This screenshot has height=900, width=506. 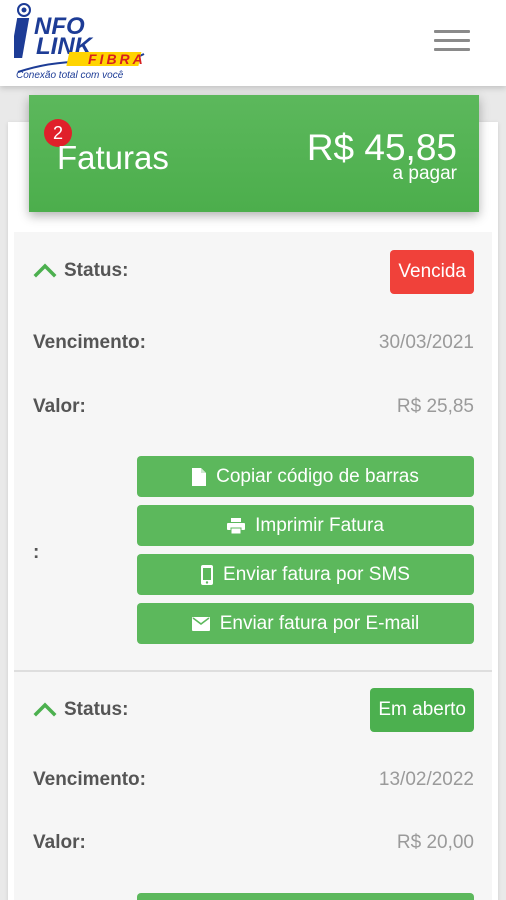 I want to click on top-bar: NFO LINK FIBRA Conexão total com você, so click(x=253, y=43).